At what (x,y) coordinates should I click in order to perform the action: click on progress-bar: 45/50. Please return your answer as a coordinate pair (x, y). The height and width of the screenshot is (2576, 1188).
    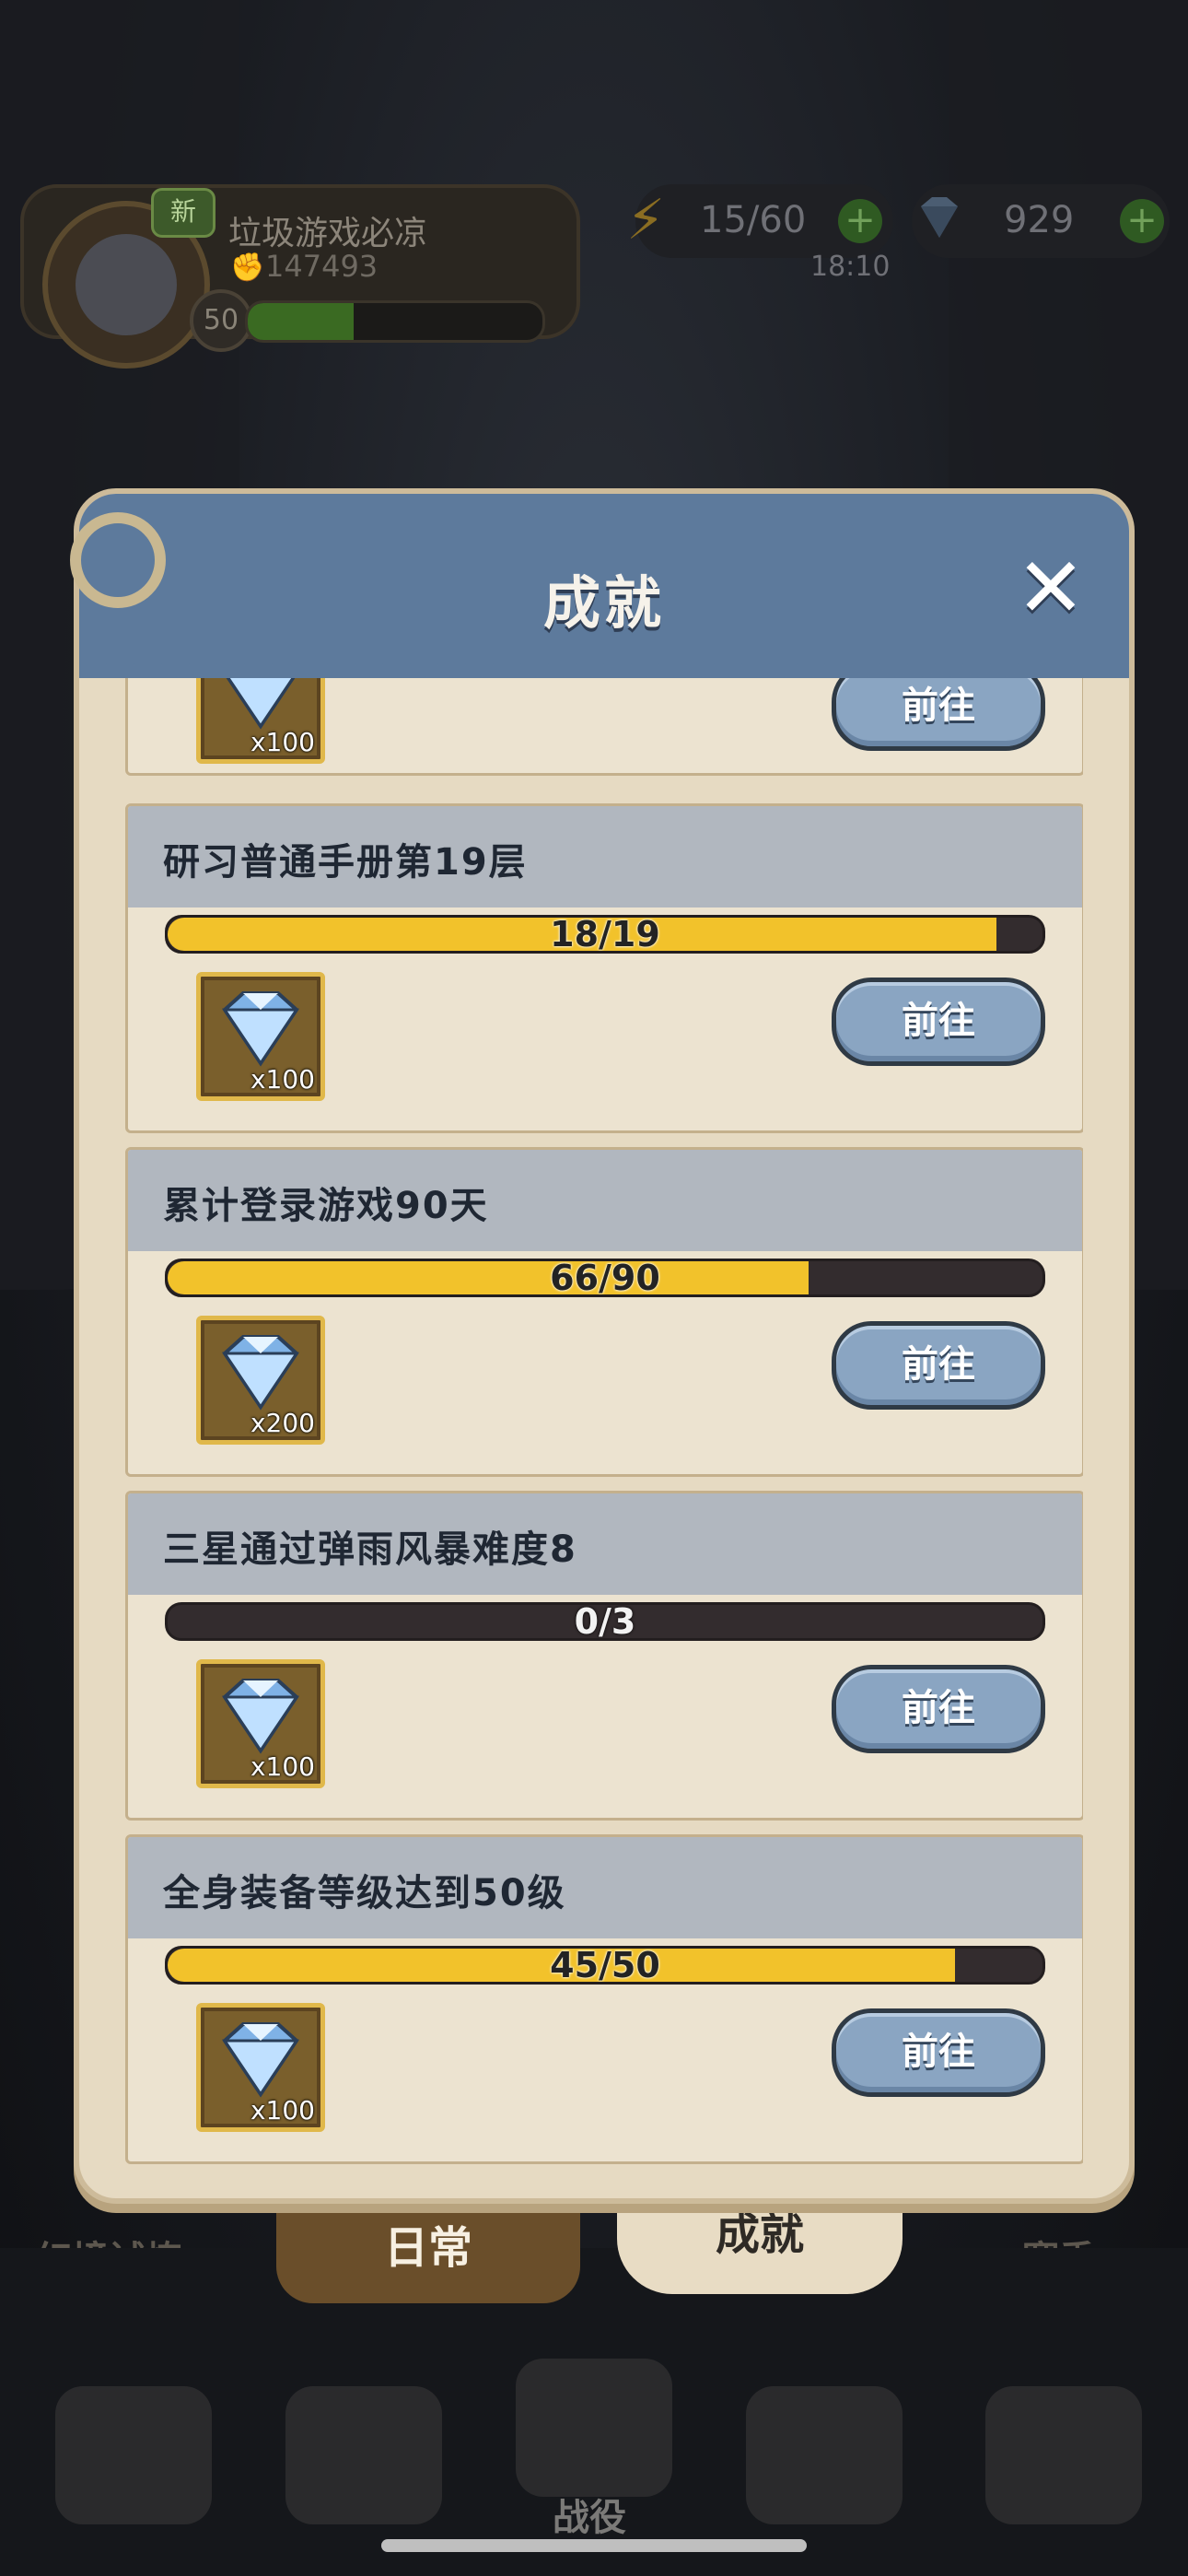
    Looking at the image, I should click on (605, 1965).